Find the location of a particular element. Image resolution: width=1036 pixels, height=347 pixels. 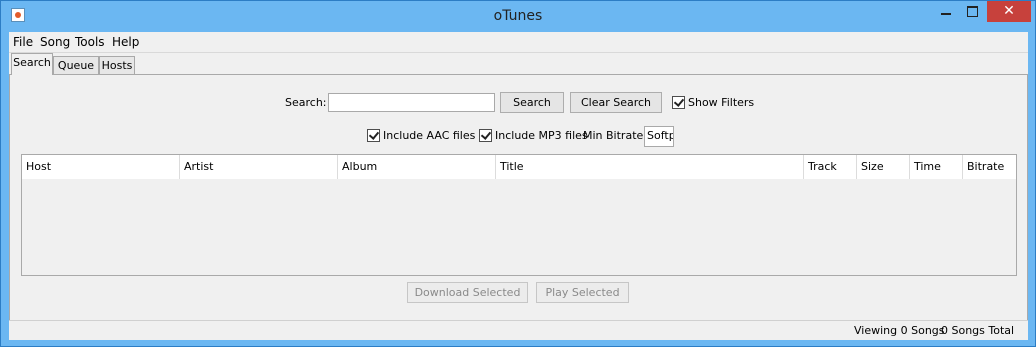

column-host: Host is located at coordinates (101, 167).